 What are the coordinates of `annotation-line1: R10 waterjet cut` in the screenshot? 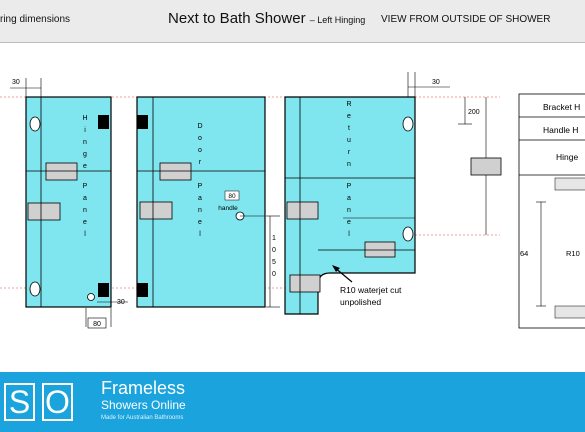 It's located at (371, 290).